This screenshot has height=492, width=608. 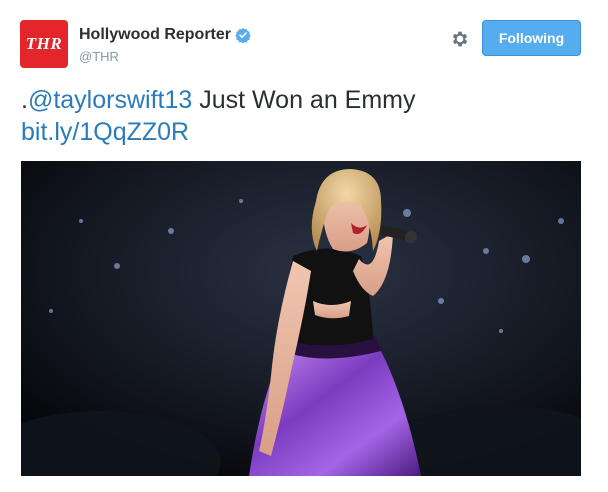 What do you see at coordinates (531, 38) in the screenshot?
I see `following-button: Following` at bounding box center [531, 38].